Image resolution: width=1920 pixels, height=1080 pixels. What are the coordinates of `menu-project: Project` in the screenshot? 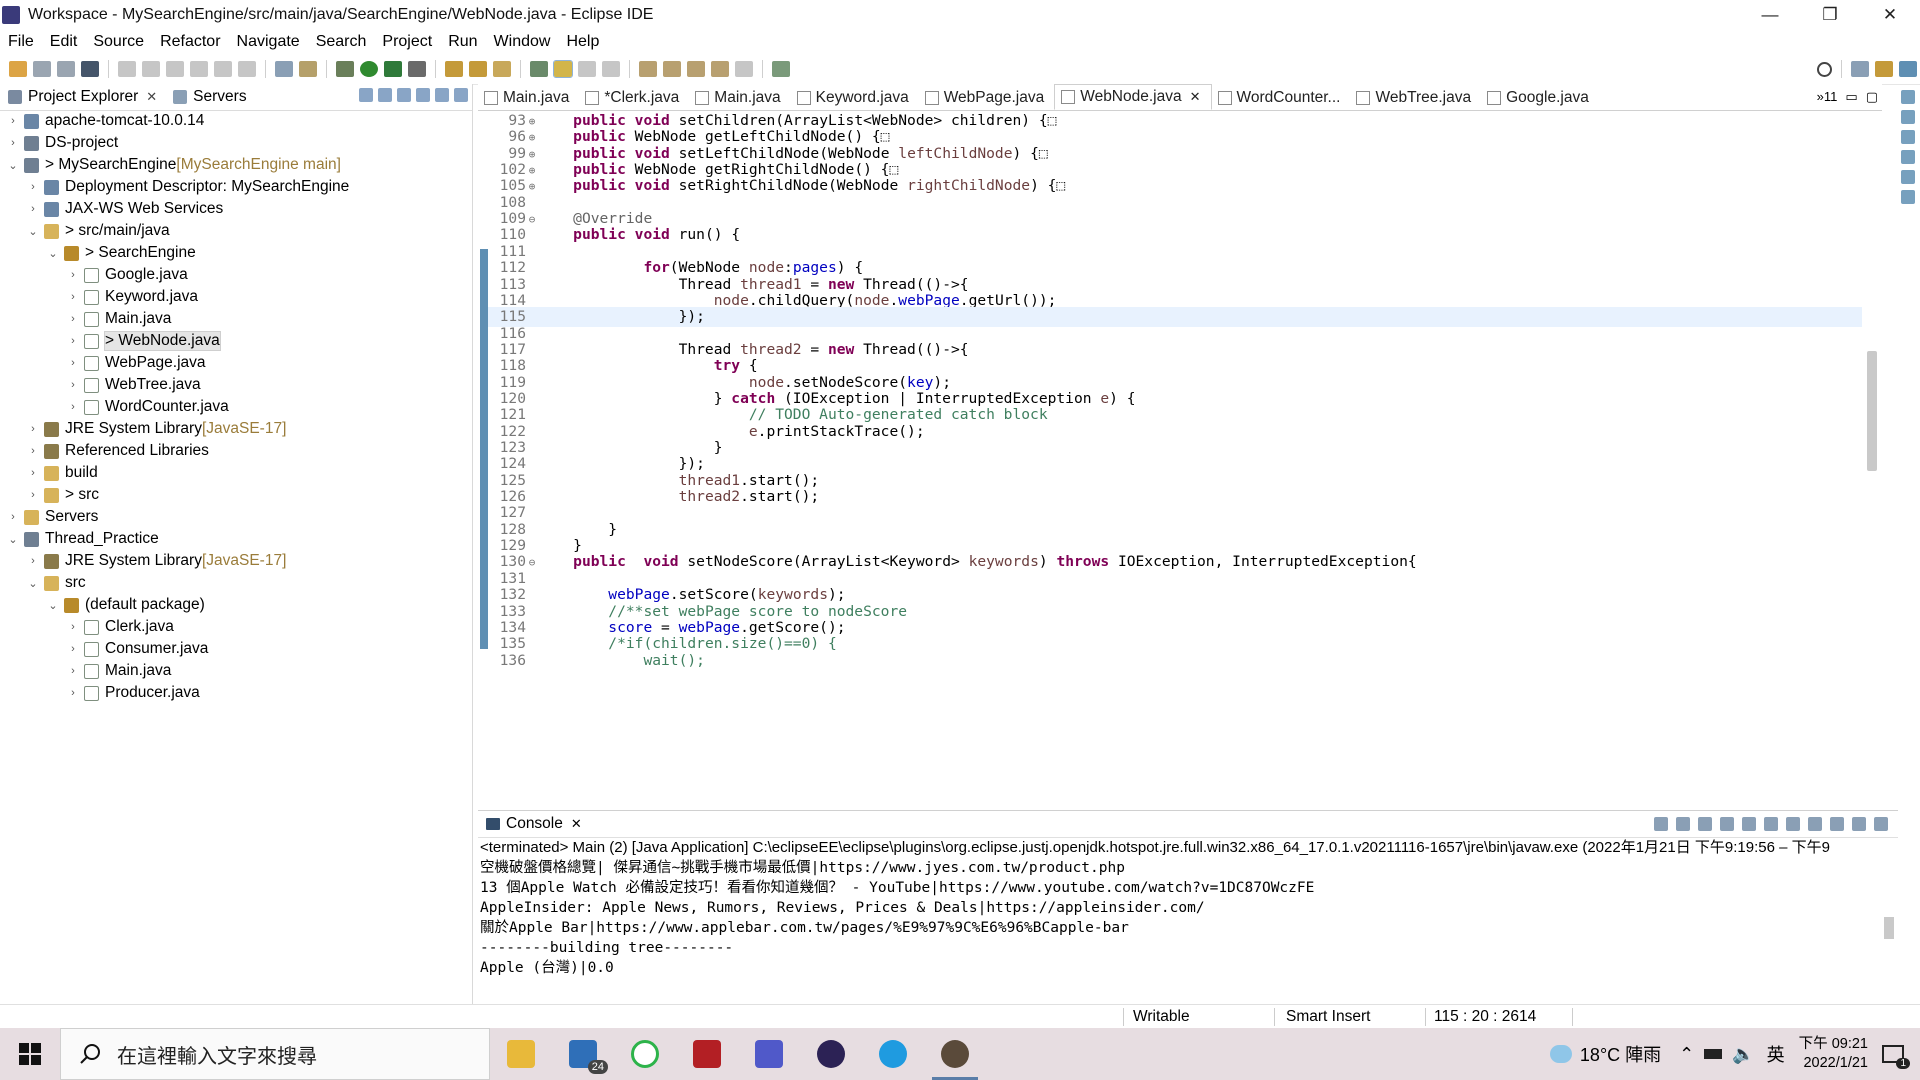 It's located at (407, 42).